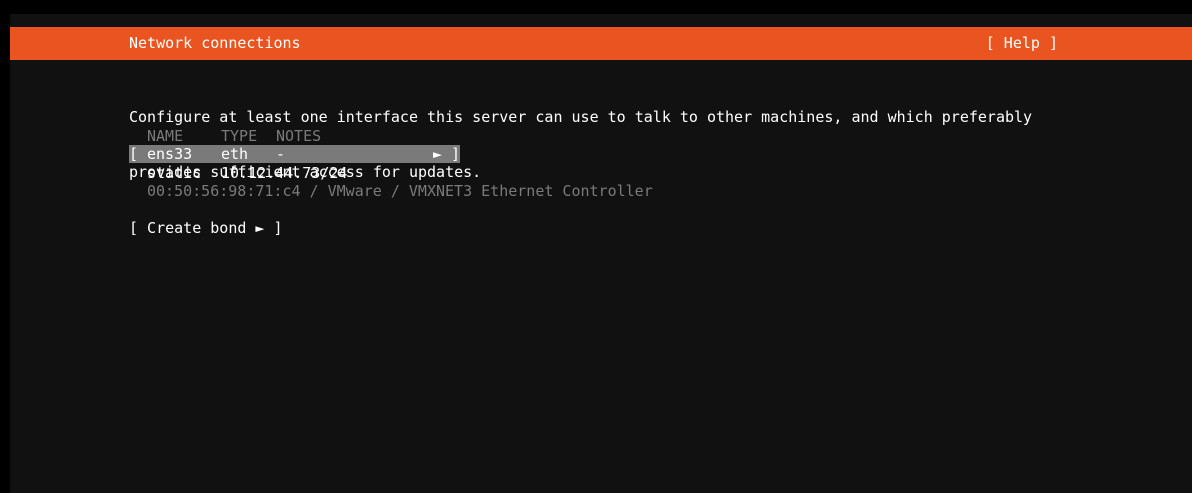 This screenshot has width=1192, height=493. What do you see at coordinates (284, 173) in the screenshot?
I see `ip-address: 10.12.44.73/24` at bounding box center [284, 173].